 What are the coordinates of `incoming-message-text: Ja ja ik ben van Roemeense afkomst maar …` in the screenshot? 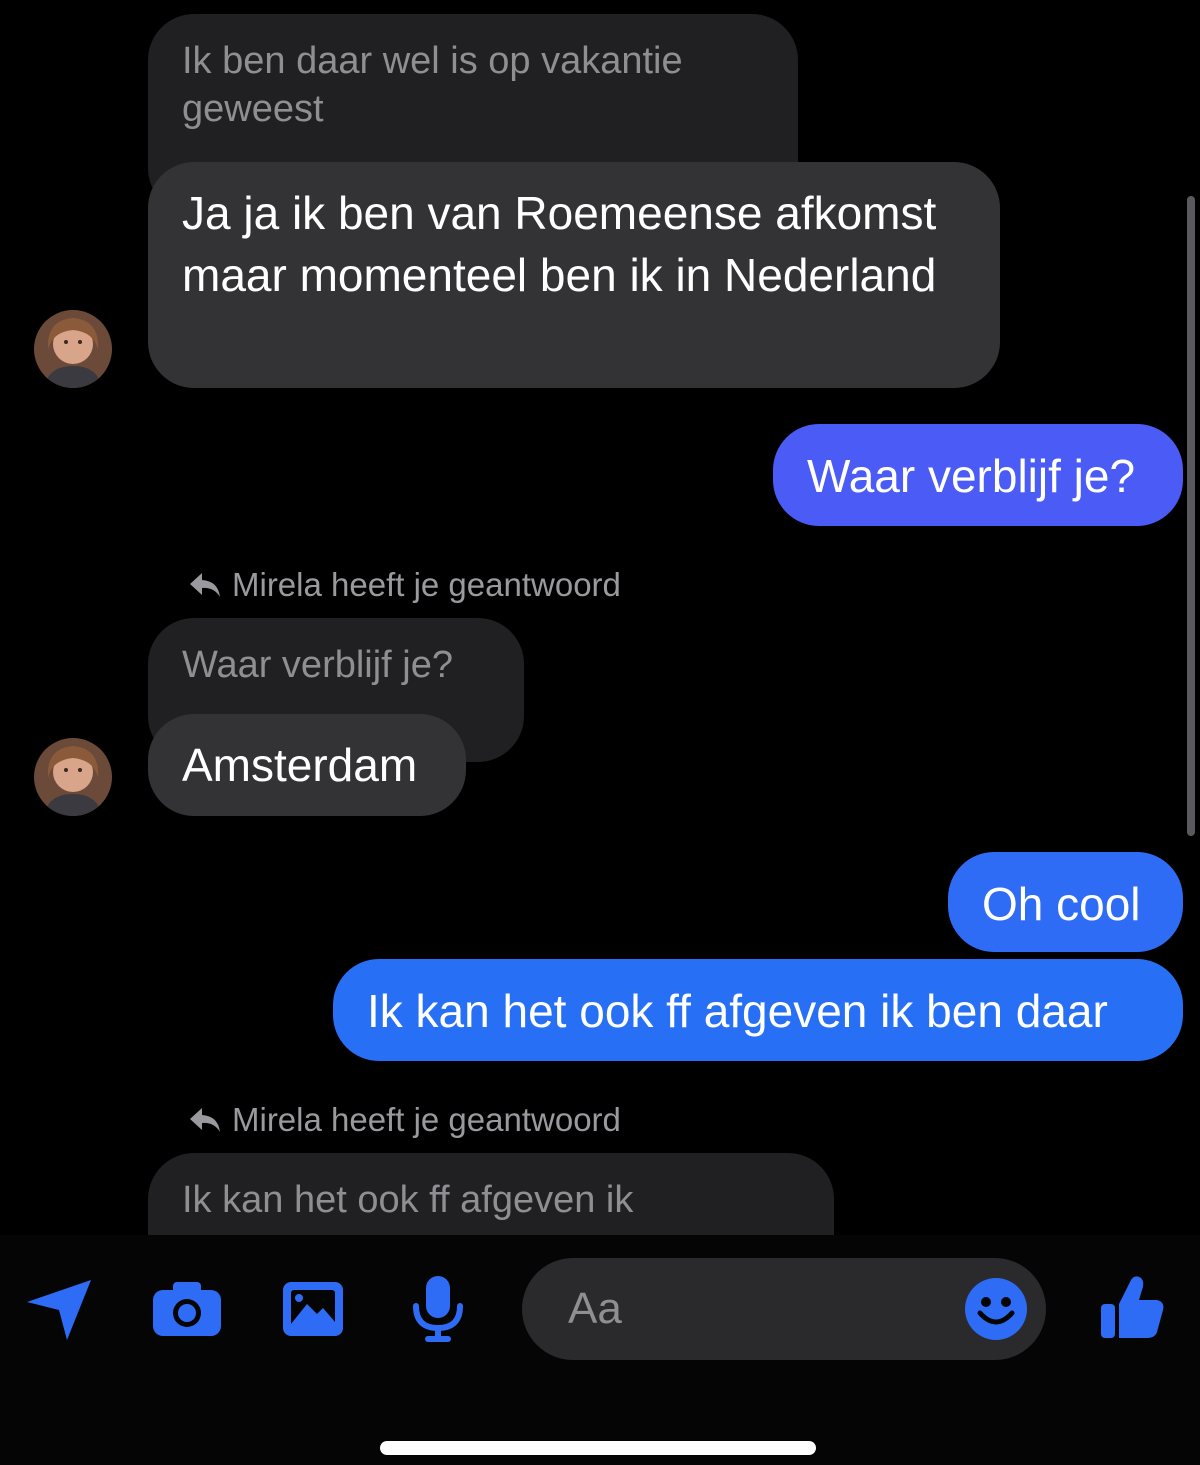 It's located at (559, 244).